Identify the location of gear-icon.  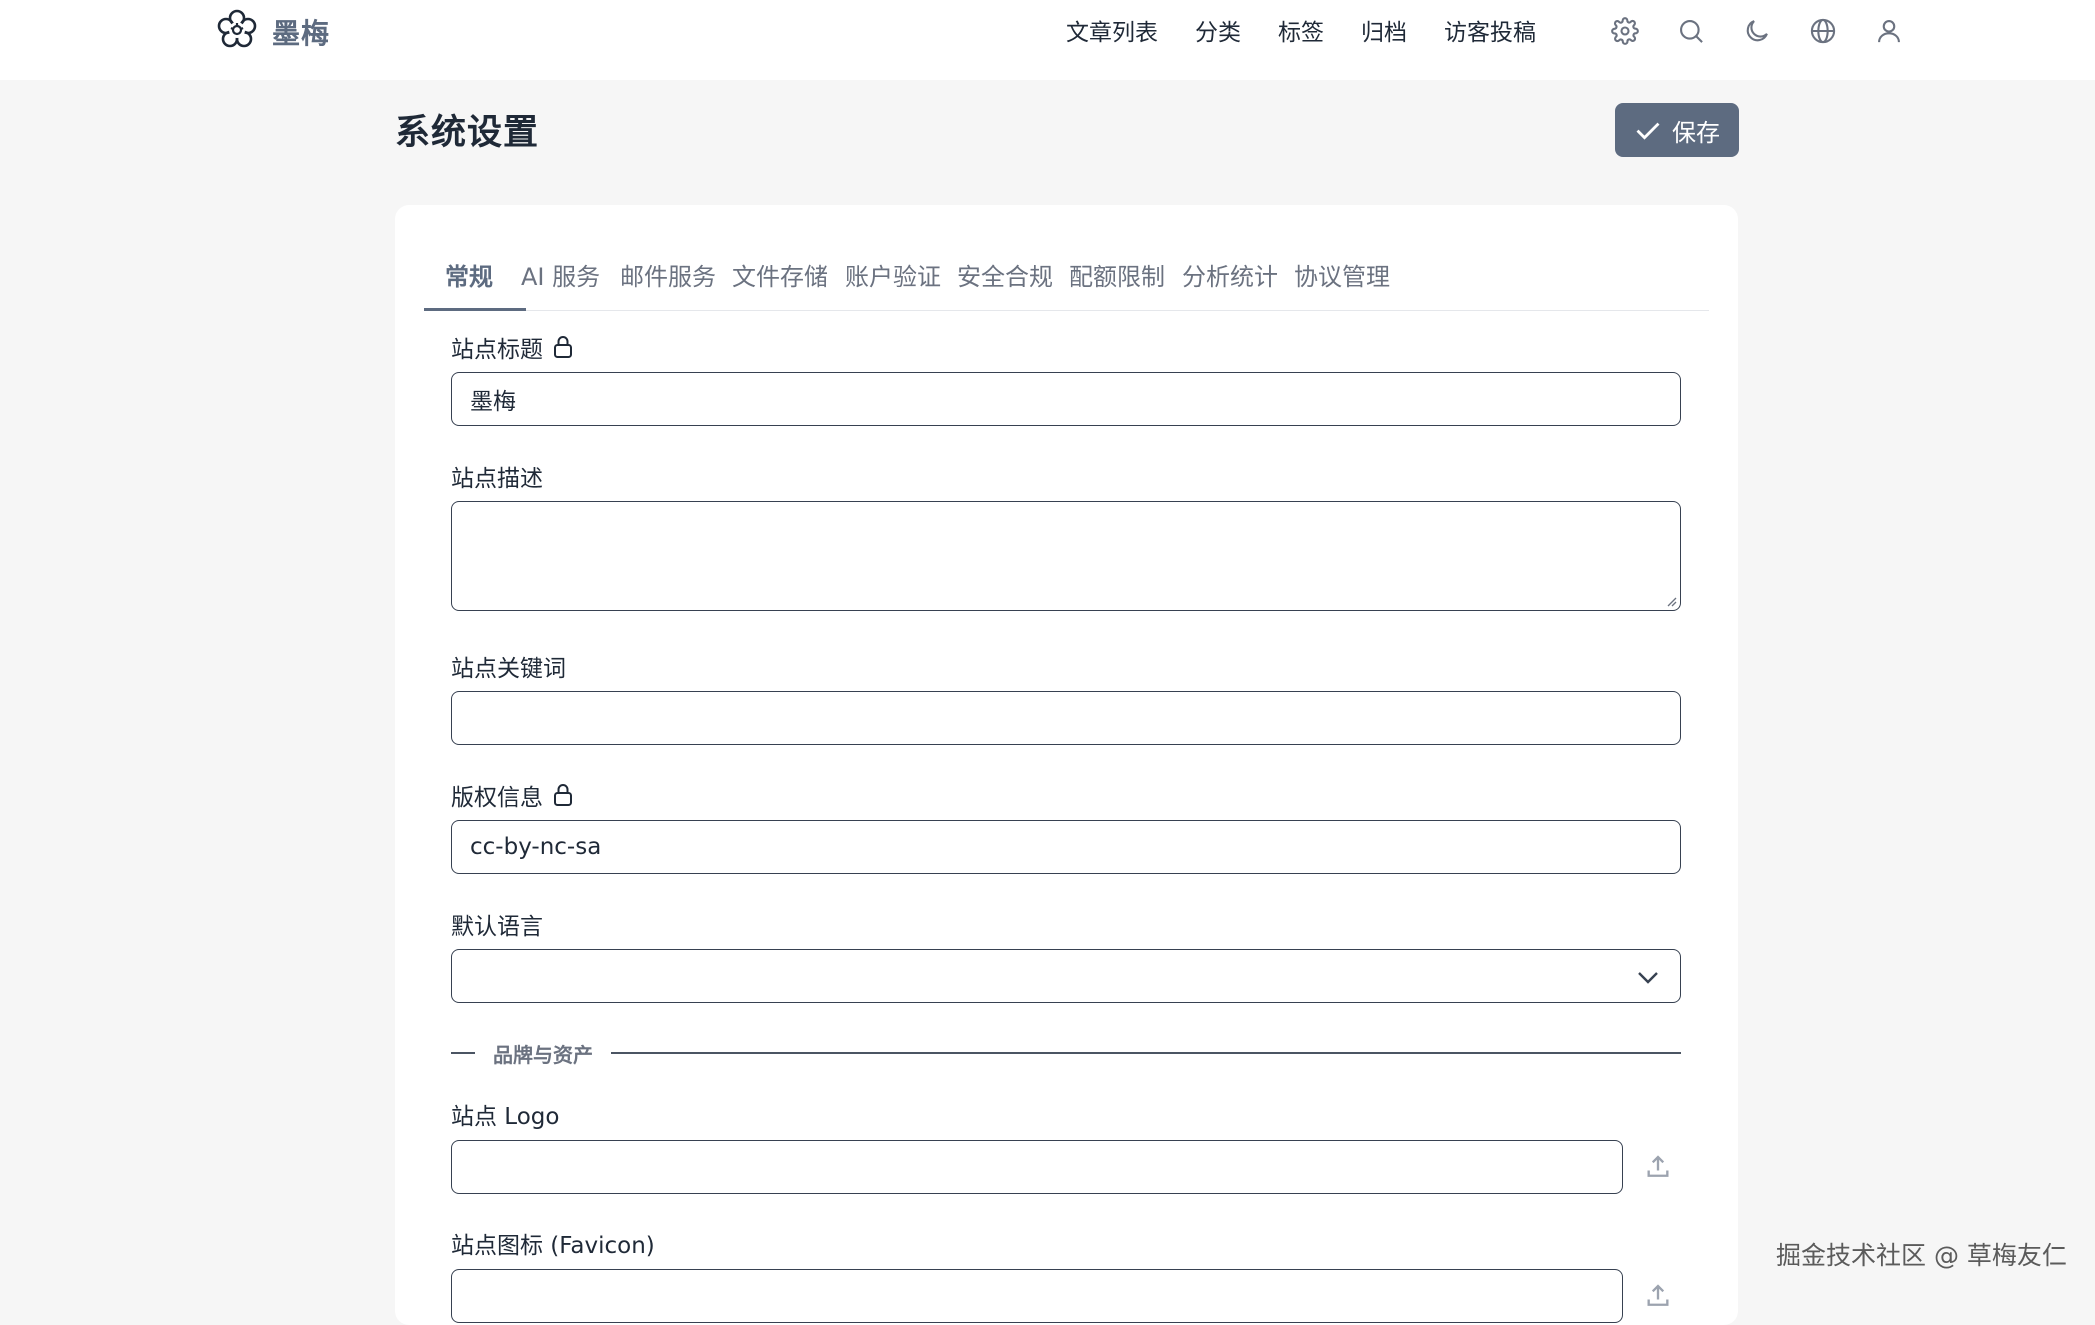
(1625, 31).